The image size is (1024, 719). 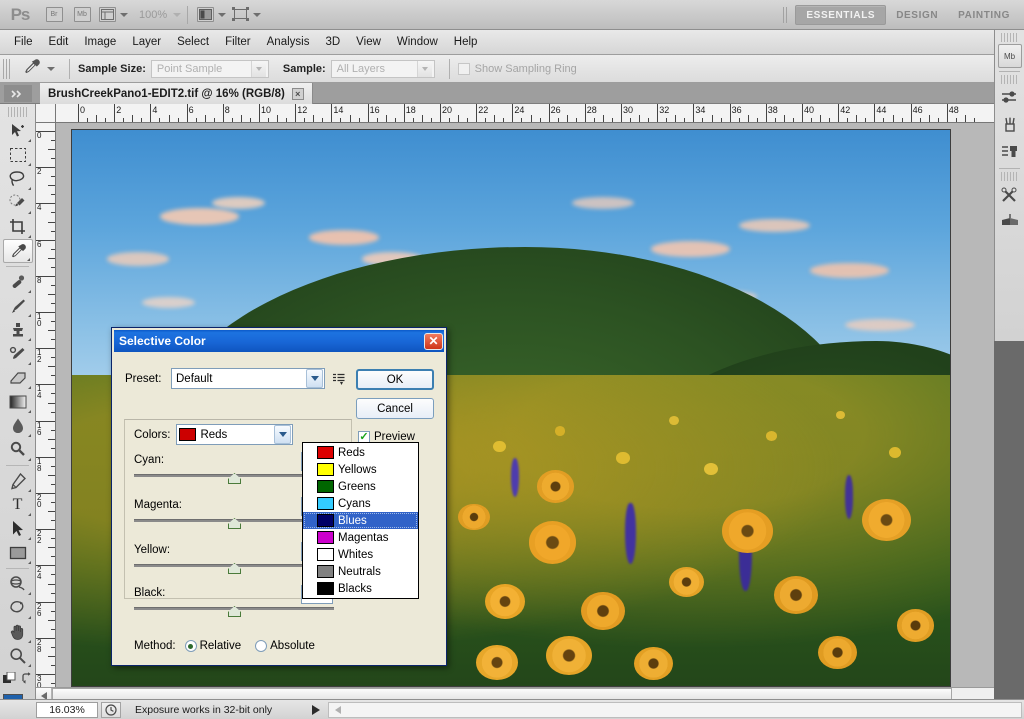 I want to click on lasso-tool, so click(x=18, y=179).